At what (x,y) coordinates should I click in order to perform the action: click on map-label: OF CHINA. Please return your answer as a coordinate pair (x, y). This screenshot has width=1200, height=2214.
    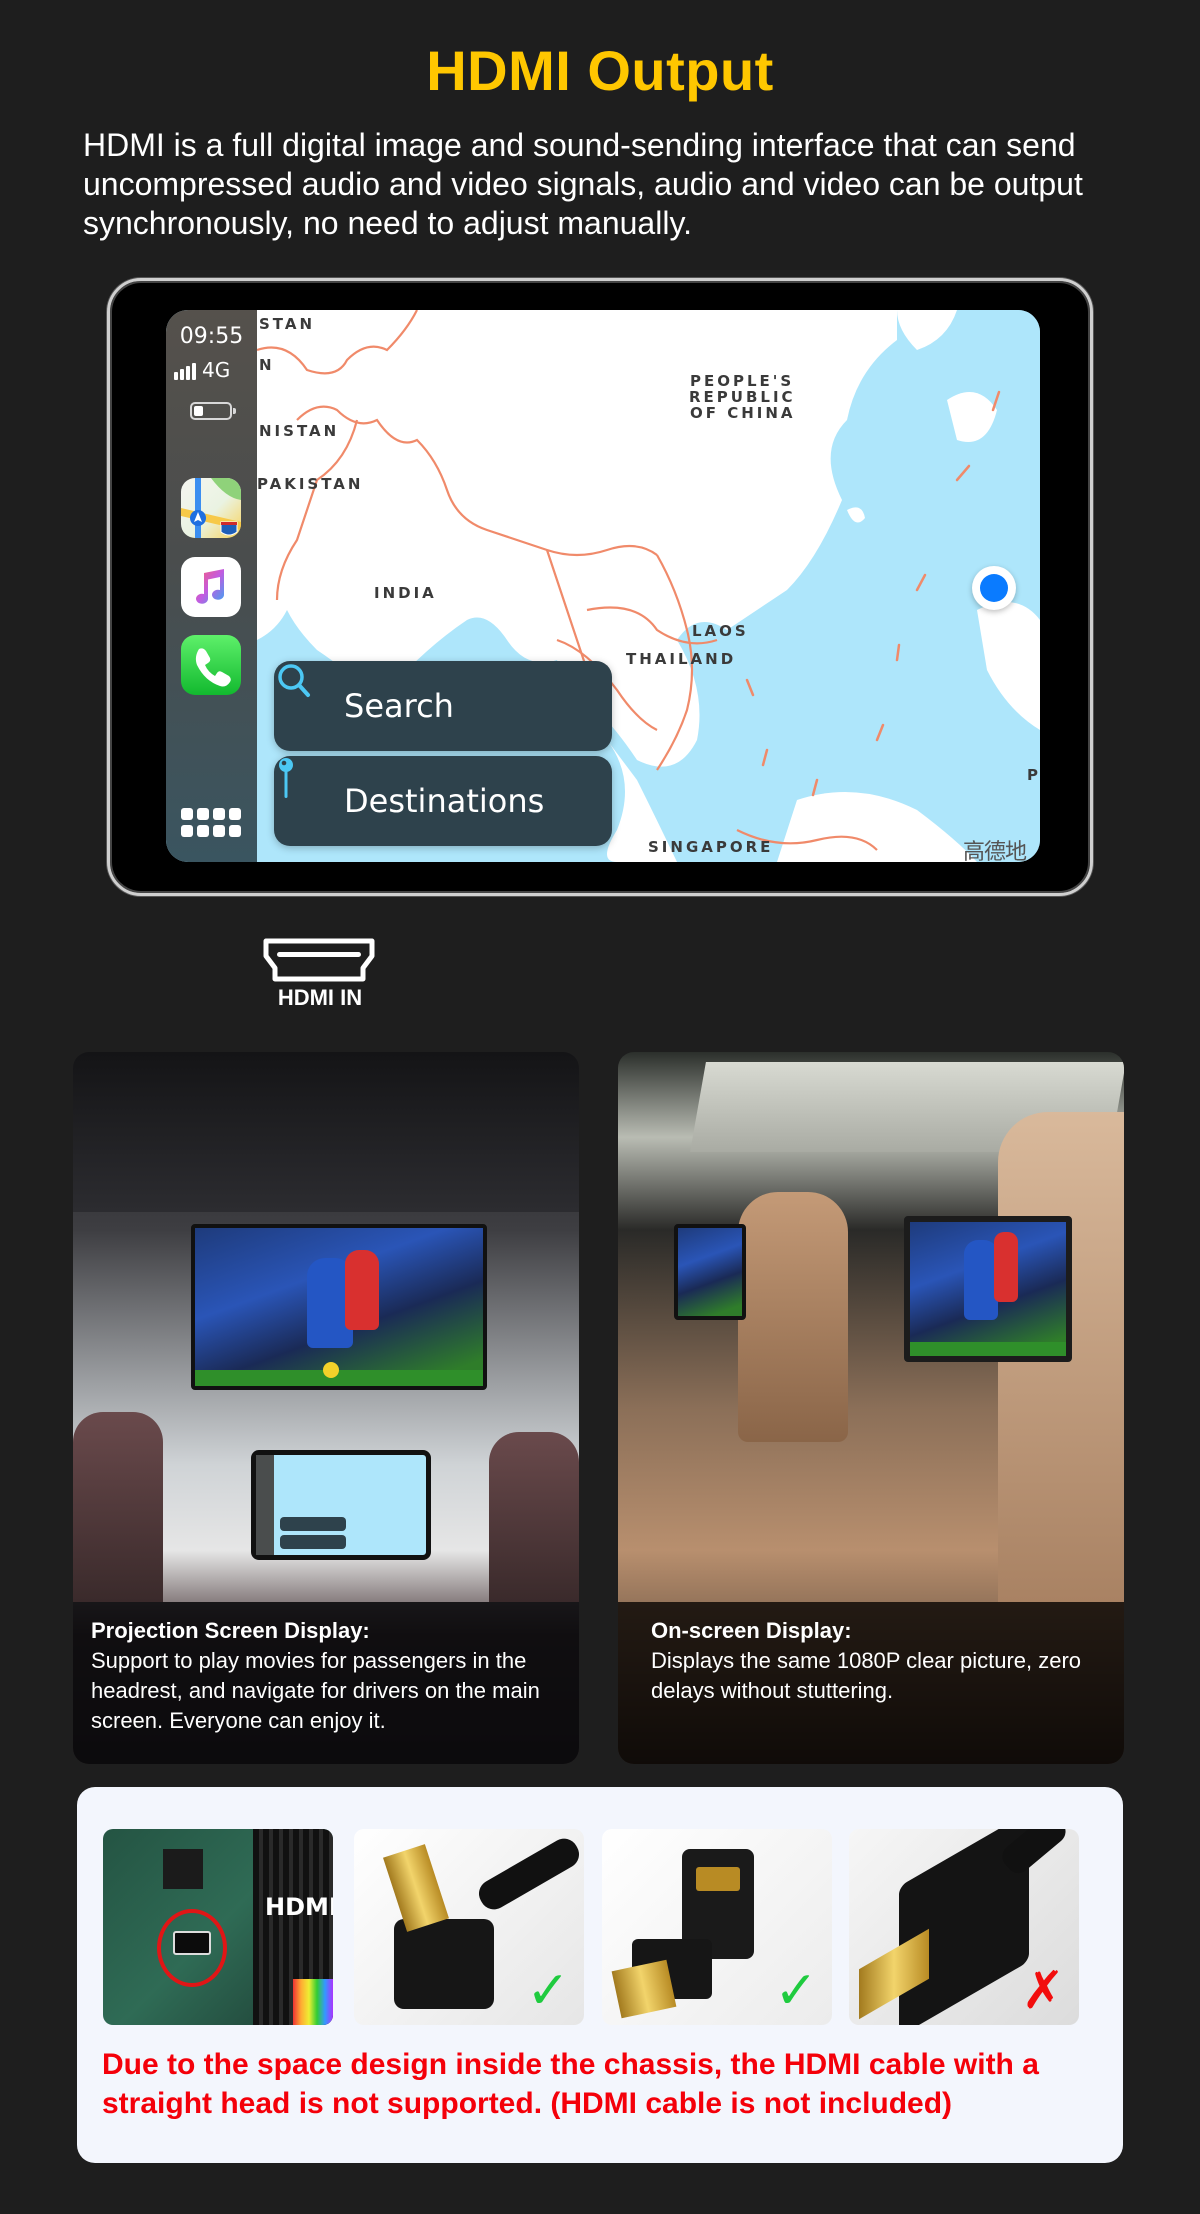
    Looking at the image, I should click on (743, 413).